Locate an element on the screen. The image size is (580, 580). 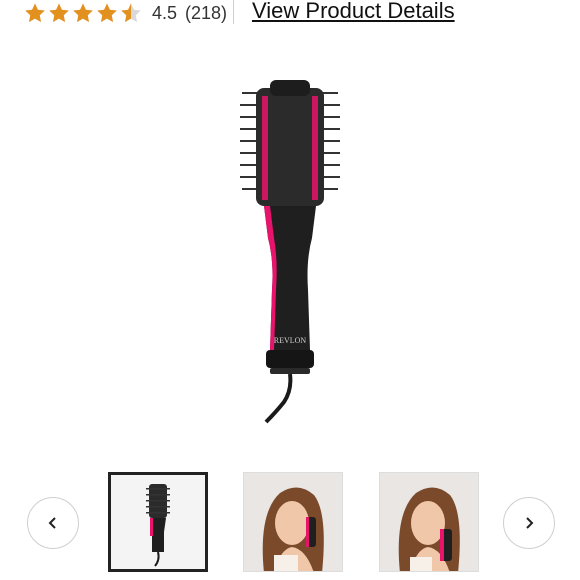
brand-logo: REVLON is located at coordinates (290, 340).